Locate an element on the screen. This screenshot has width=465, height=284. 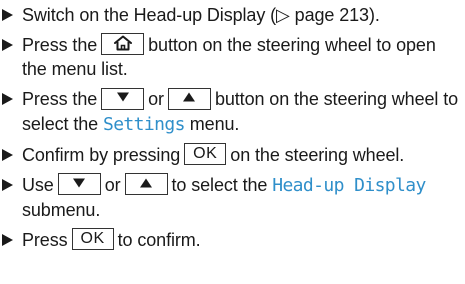
step-6-text-b: to confirm. is located at coordinates (159, 239).